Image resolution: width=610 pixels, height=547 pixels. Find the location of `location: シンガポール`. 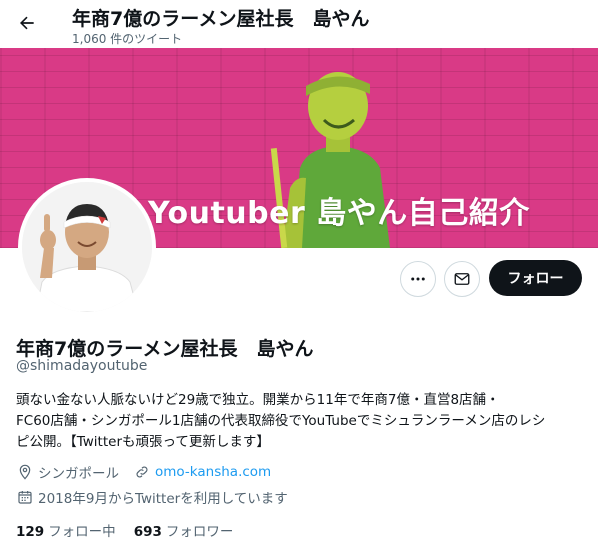

location: シンガポール is located at coordinates (67, 472).